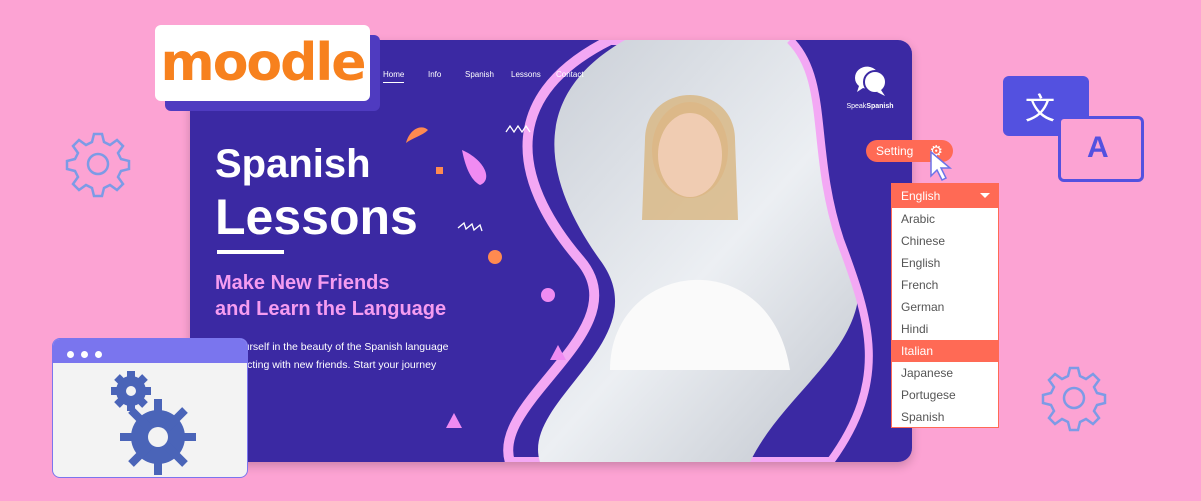 This screenshot has height=501, width=1201. I want to click on moodle-logo-text: moodle, so click(263, 63).